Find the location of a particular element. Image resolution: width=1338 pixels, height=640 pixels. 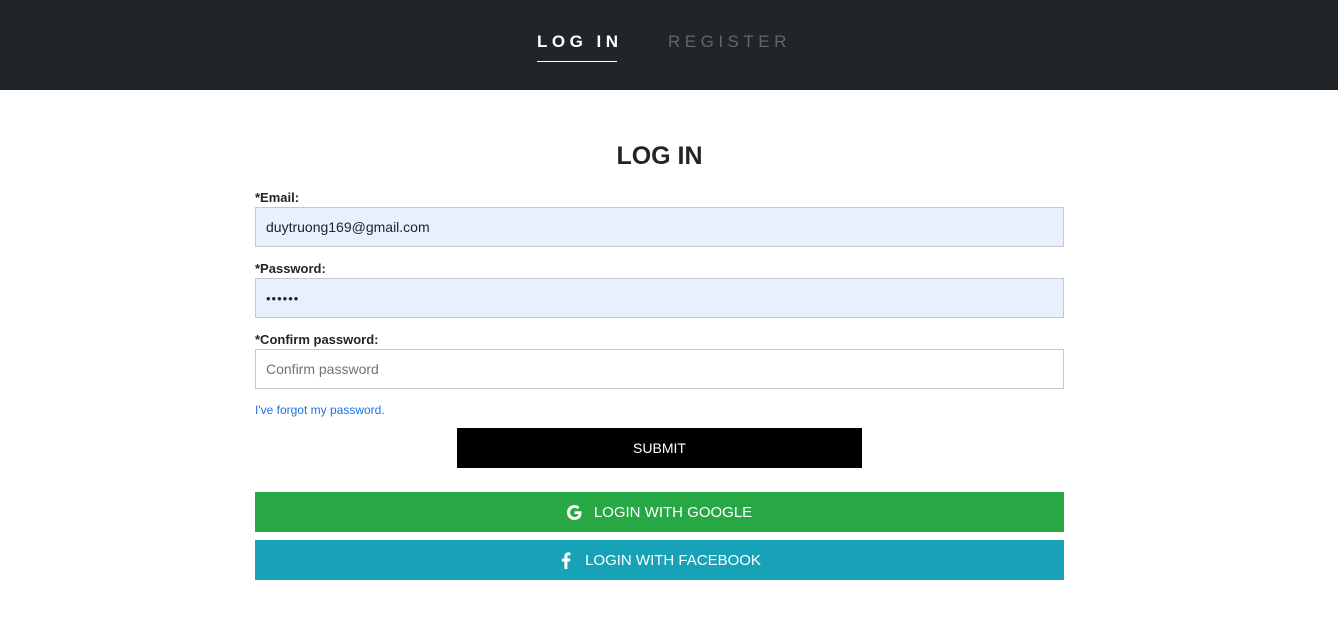

email-field is located at coordinates (659, 227).